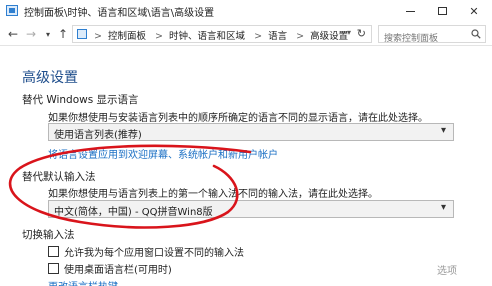 Image resolution: width=492 pixels, height=286 pixels. I want to click on breadcrumb-item-advanced-settings: 高级设置, so click(329, 36).